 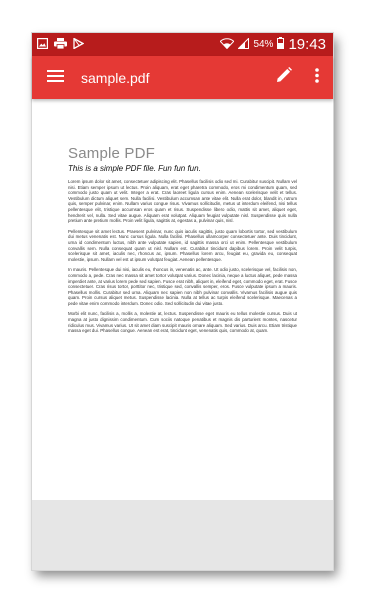 I want to click on status-bar-notifications, so click(x=58, y=45).